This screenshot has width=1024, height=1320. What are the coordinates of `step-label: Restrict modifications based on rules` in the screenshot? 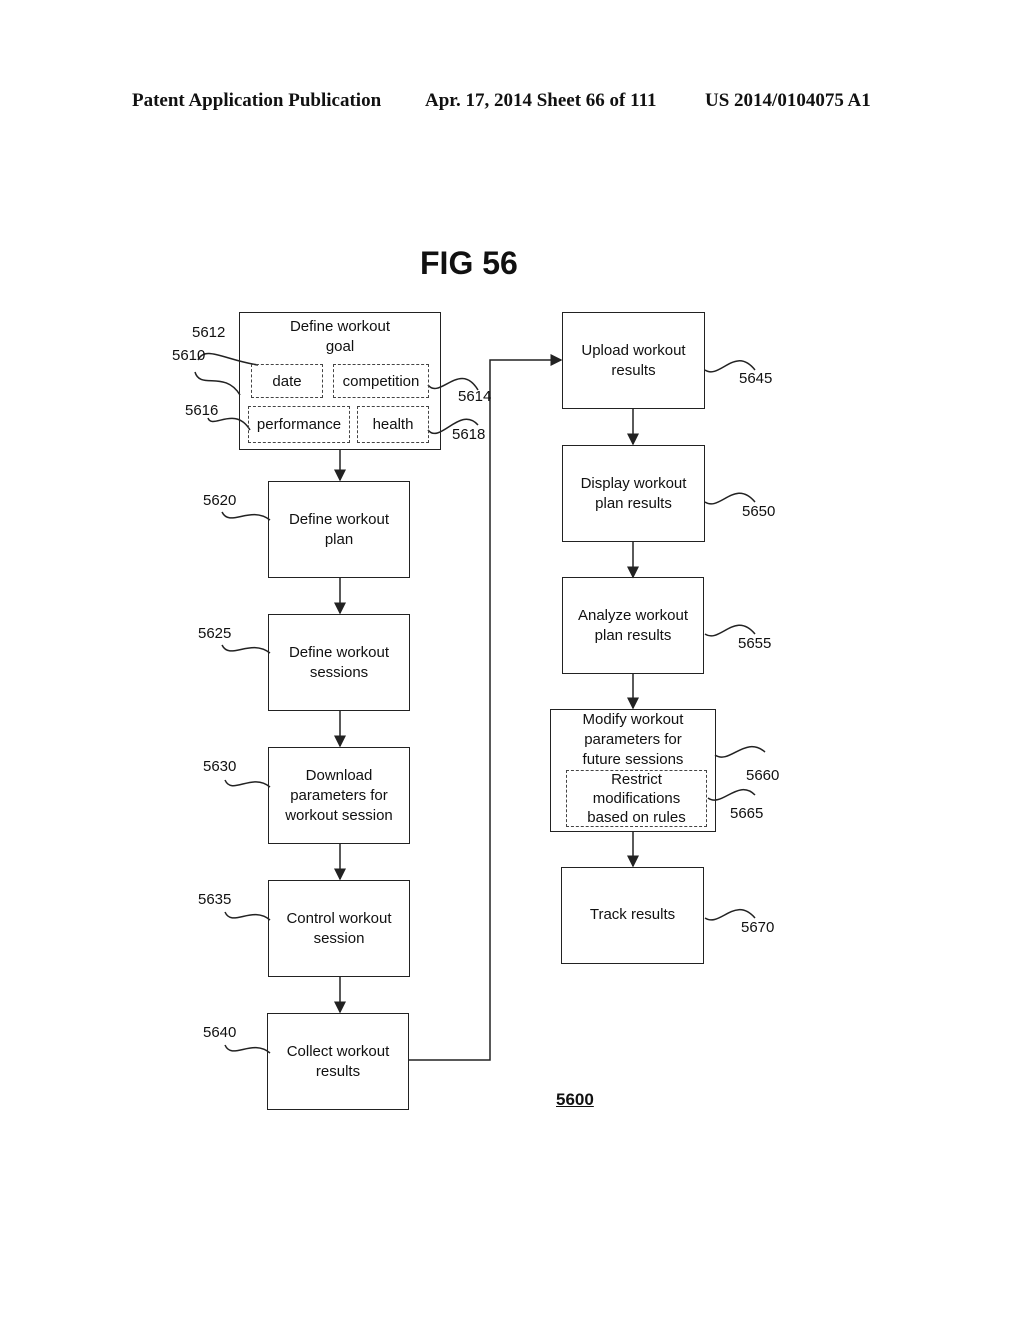 It's located at (636, 798).